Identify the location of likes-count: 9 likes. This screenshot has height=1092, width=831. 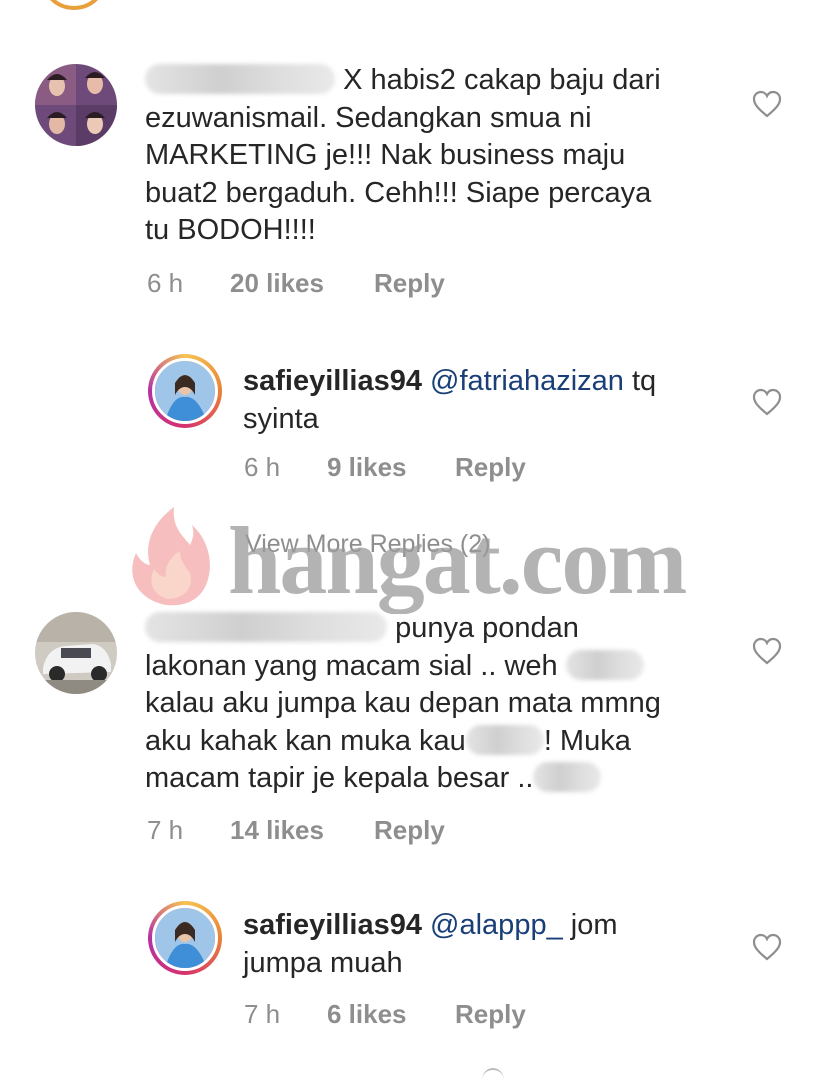
(367, 467).